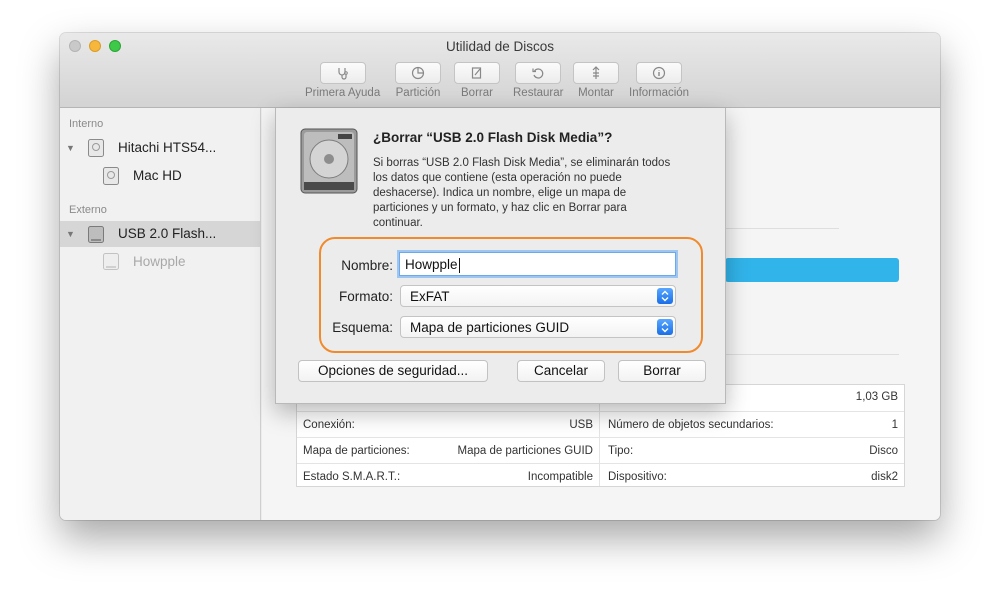  I want to click on confirm-erase-button: Borrar, so click(662, 371).